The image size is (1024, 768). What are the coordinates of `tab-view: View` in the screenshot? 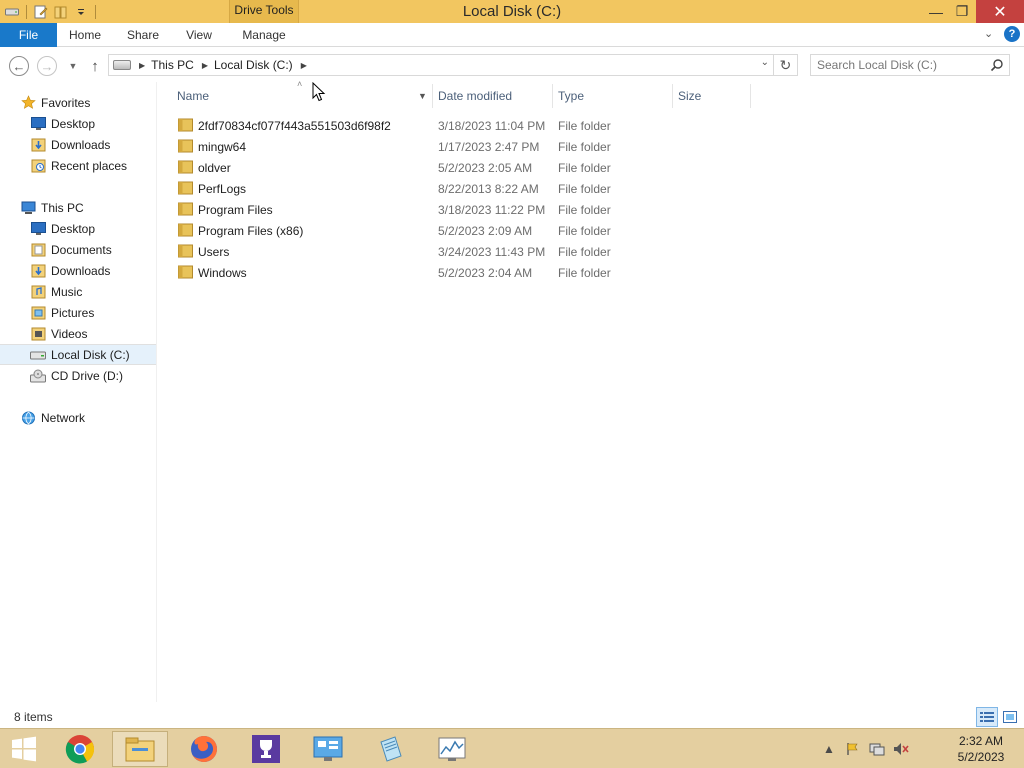 It's located at (199, 35).